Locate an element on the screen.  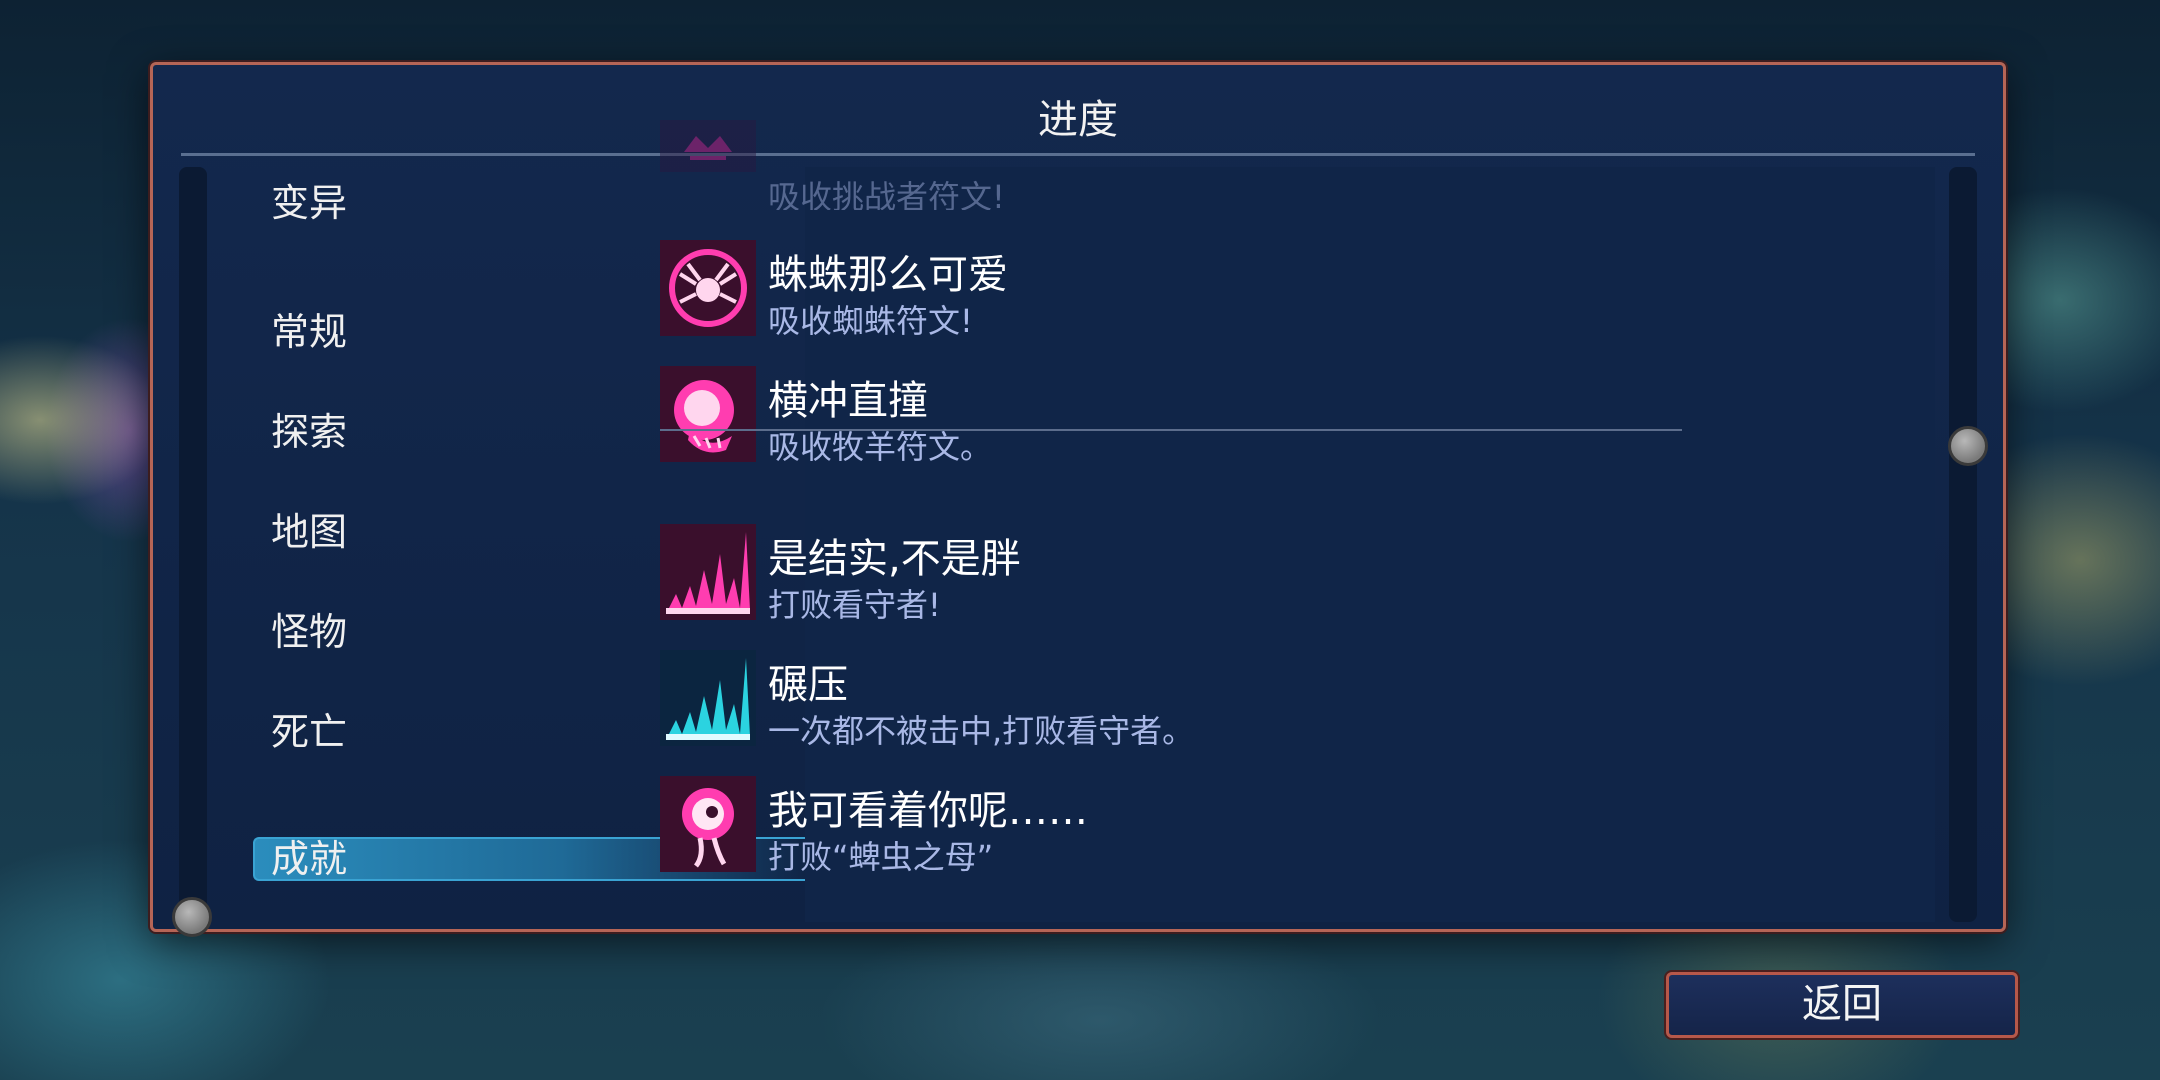
category-mutations: 变异 is located at coordinates (309, 203).